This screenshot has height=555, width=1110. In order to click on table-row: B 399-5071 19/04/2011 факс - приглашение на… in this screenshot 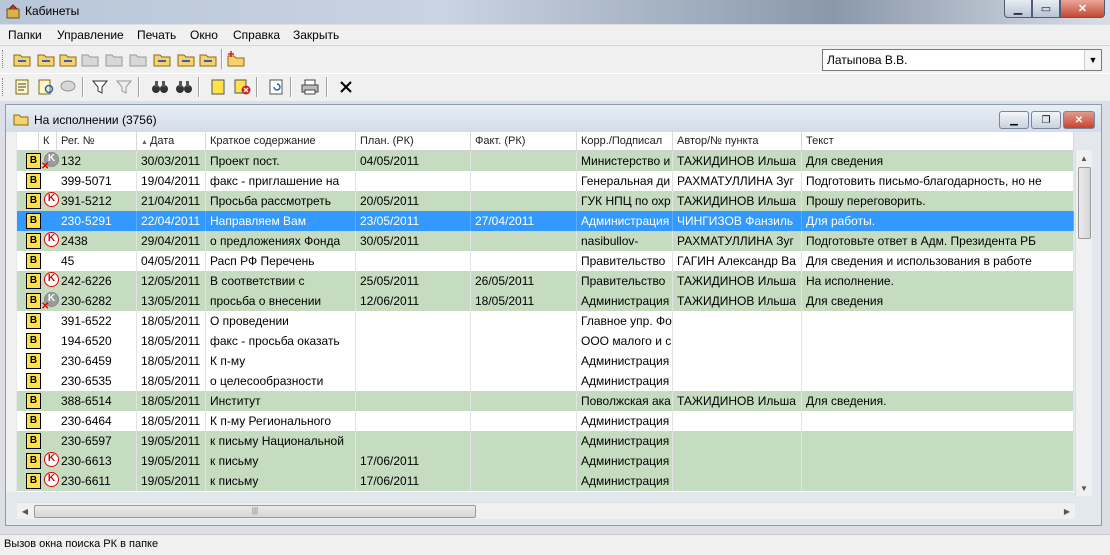, I will do `click(545, 181)`.